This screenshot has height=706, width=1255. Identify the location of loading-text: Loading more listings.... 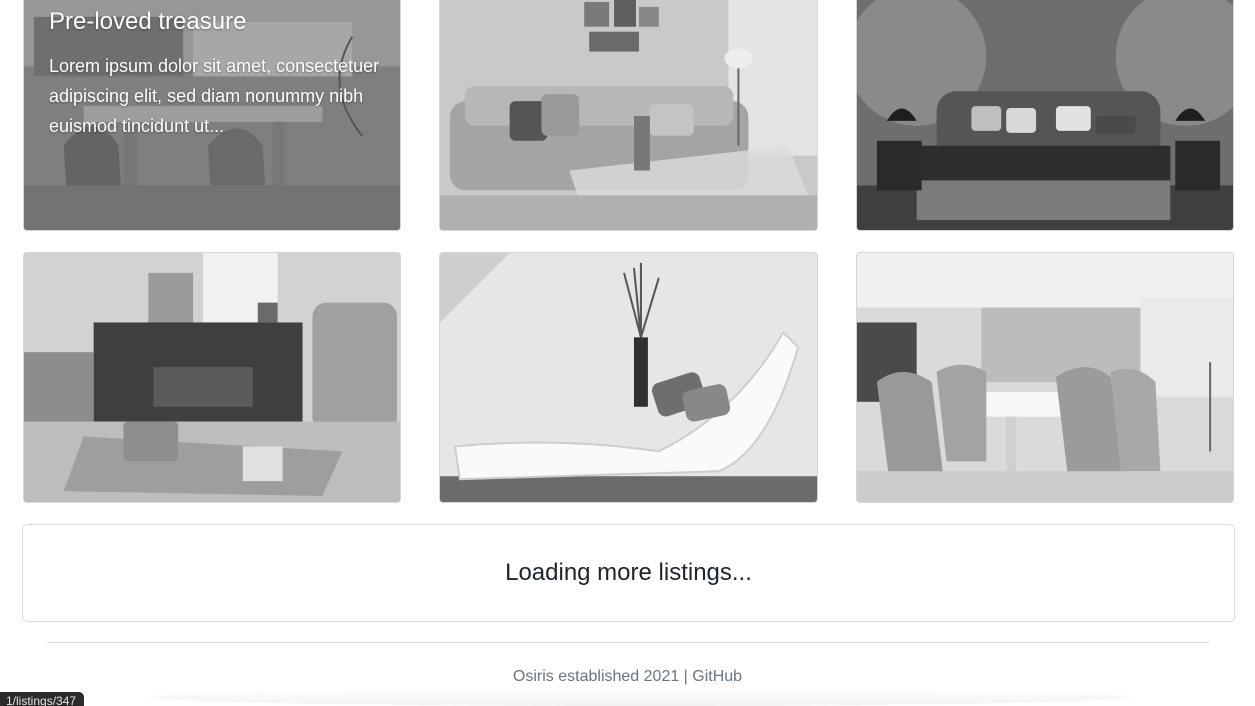
(628, 572).